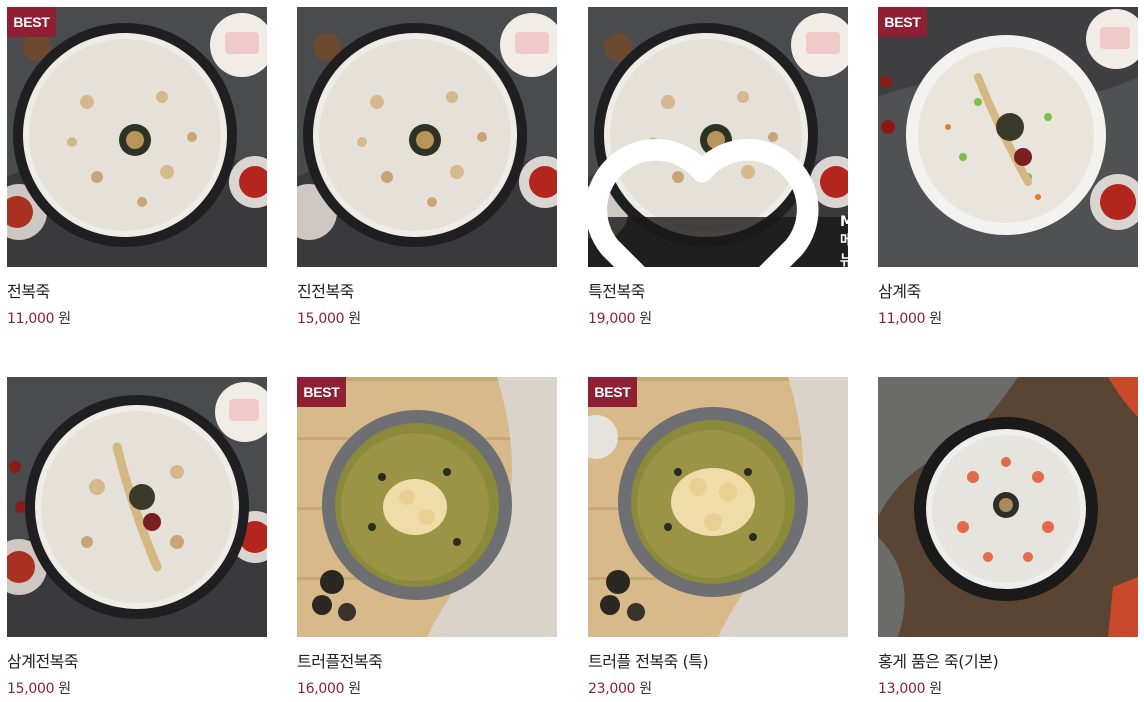 This screenshot has height=702, width=1144. I want to click on product-card: 홍게 품은 죽(기본) 13,000 원, so click(1008, 538).